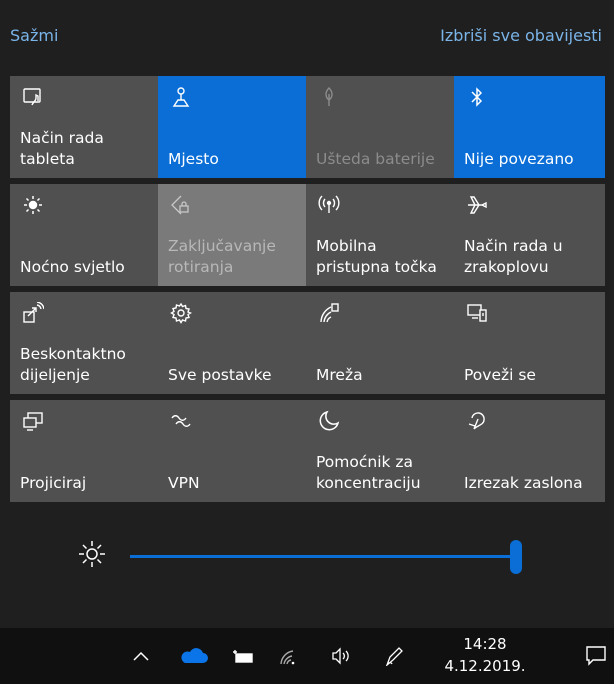  Describe the element at coordinates (307, 656) in the screenshot. I see `taskbar: 14:28 4.12.2019.` at that location.